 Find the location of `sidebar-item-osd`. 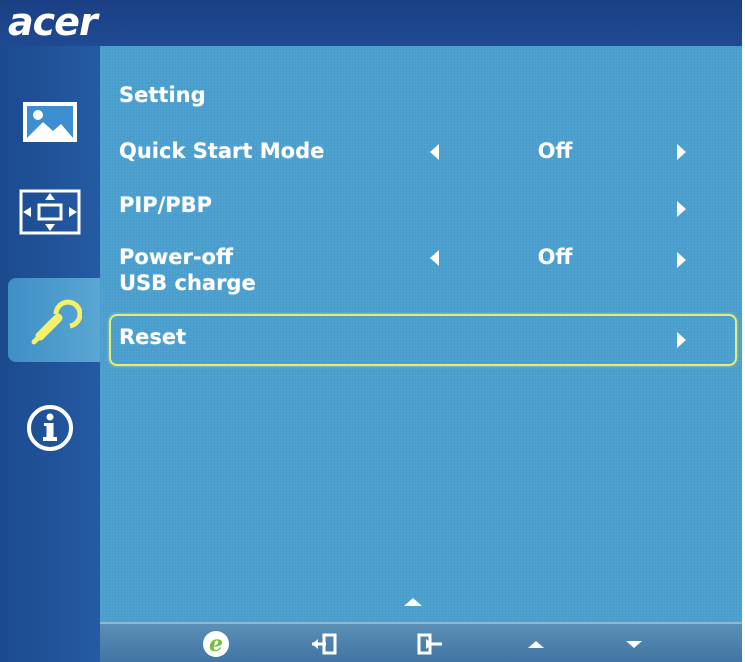

sidebar-item-osd is located at coordinates (50, 212).